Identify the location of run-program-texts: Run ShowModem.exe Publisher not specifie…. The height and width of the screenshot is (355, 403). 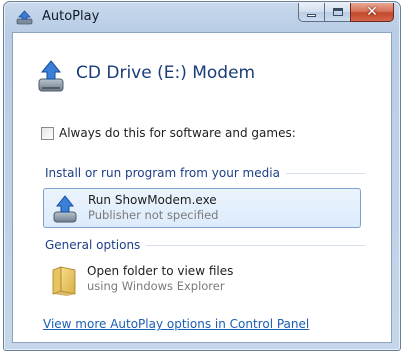
(153, 208).